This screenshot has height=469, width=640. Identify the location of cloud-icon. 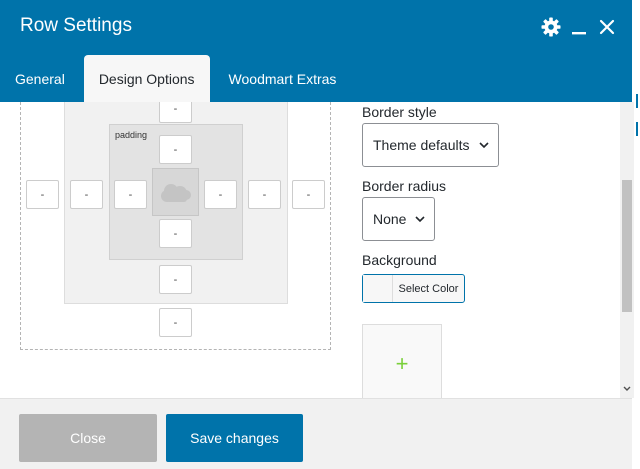
(175, 193).